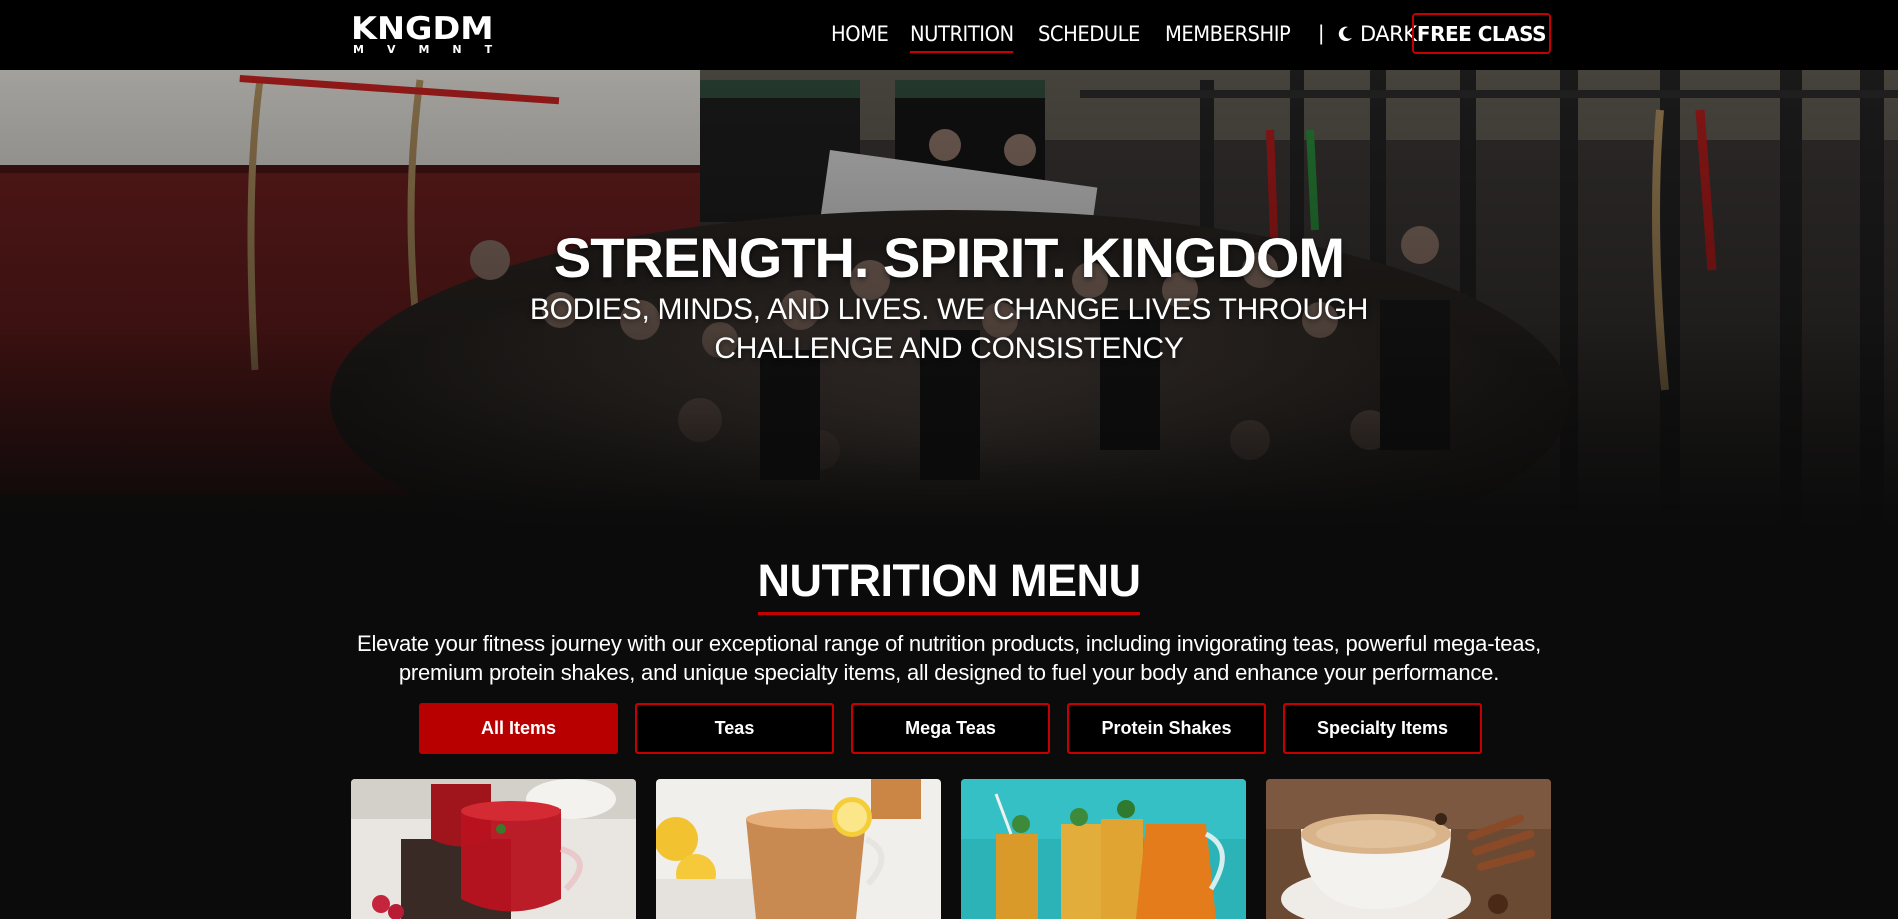 The width and height of the screenshot is (1898, 919). Describe the element at coordinates (860, 34) in the screenshot. I see `nav-link-home: HOME` at that location.